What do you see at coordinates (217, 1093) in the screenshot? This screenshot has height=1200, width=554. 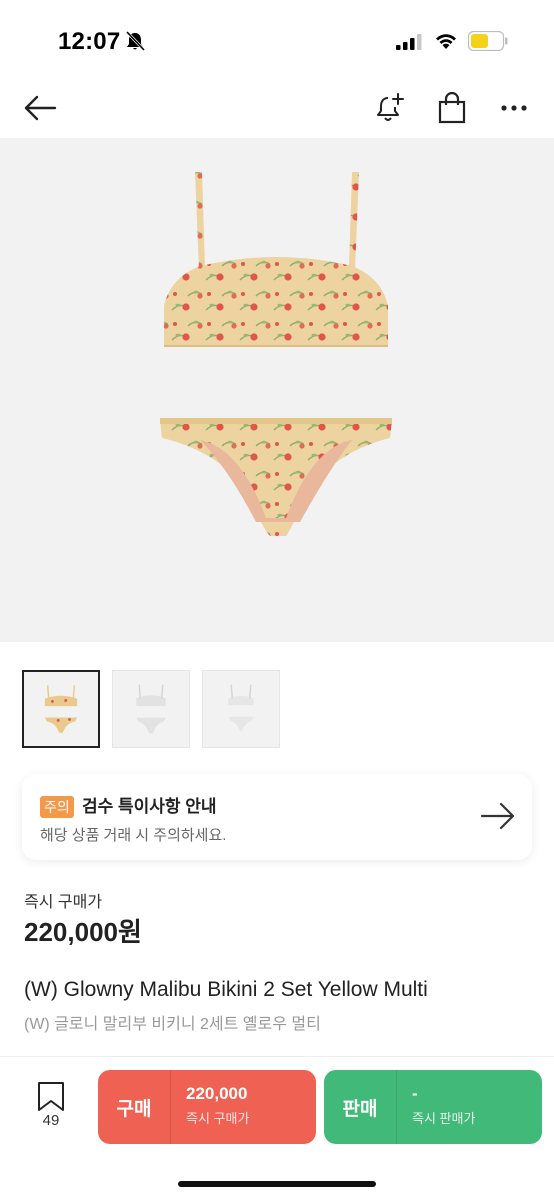 I see `buy-price: 220,000` at bounding box center [217, 1093].